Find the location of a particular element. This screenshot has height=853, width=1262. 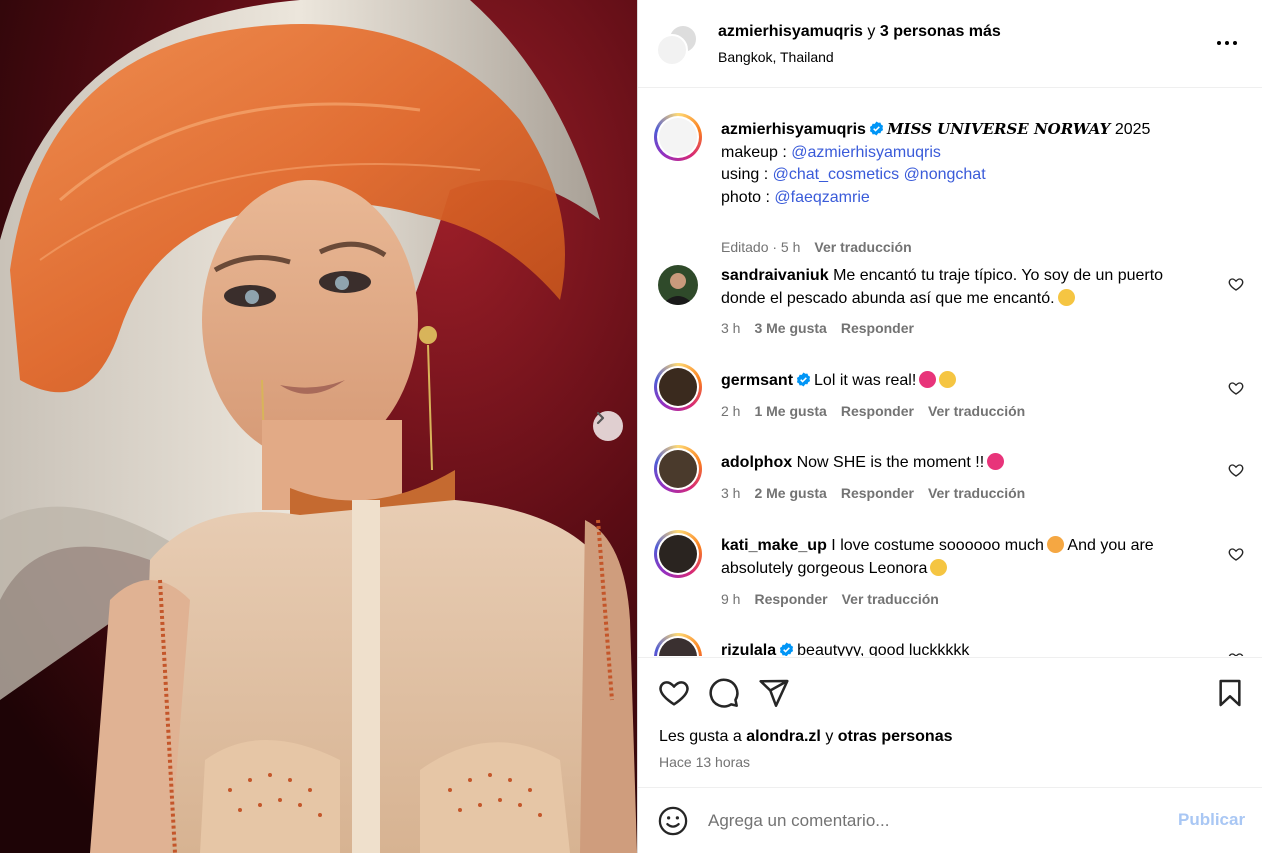

comment-username: kati_make_up is located at coordinates (774, 545).